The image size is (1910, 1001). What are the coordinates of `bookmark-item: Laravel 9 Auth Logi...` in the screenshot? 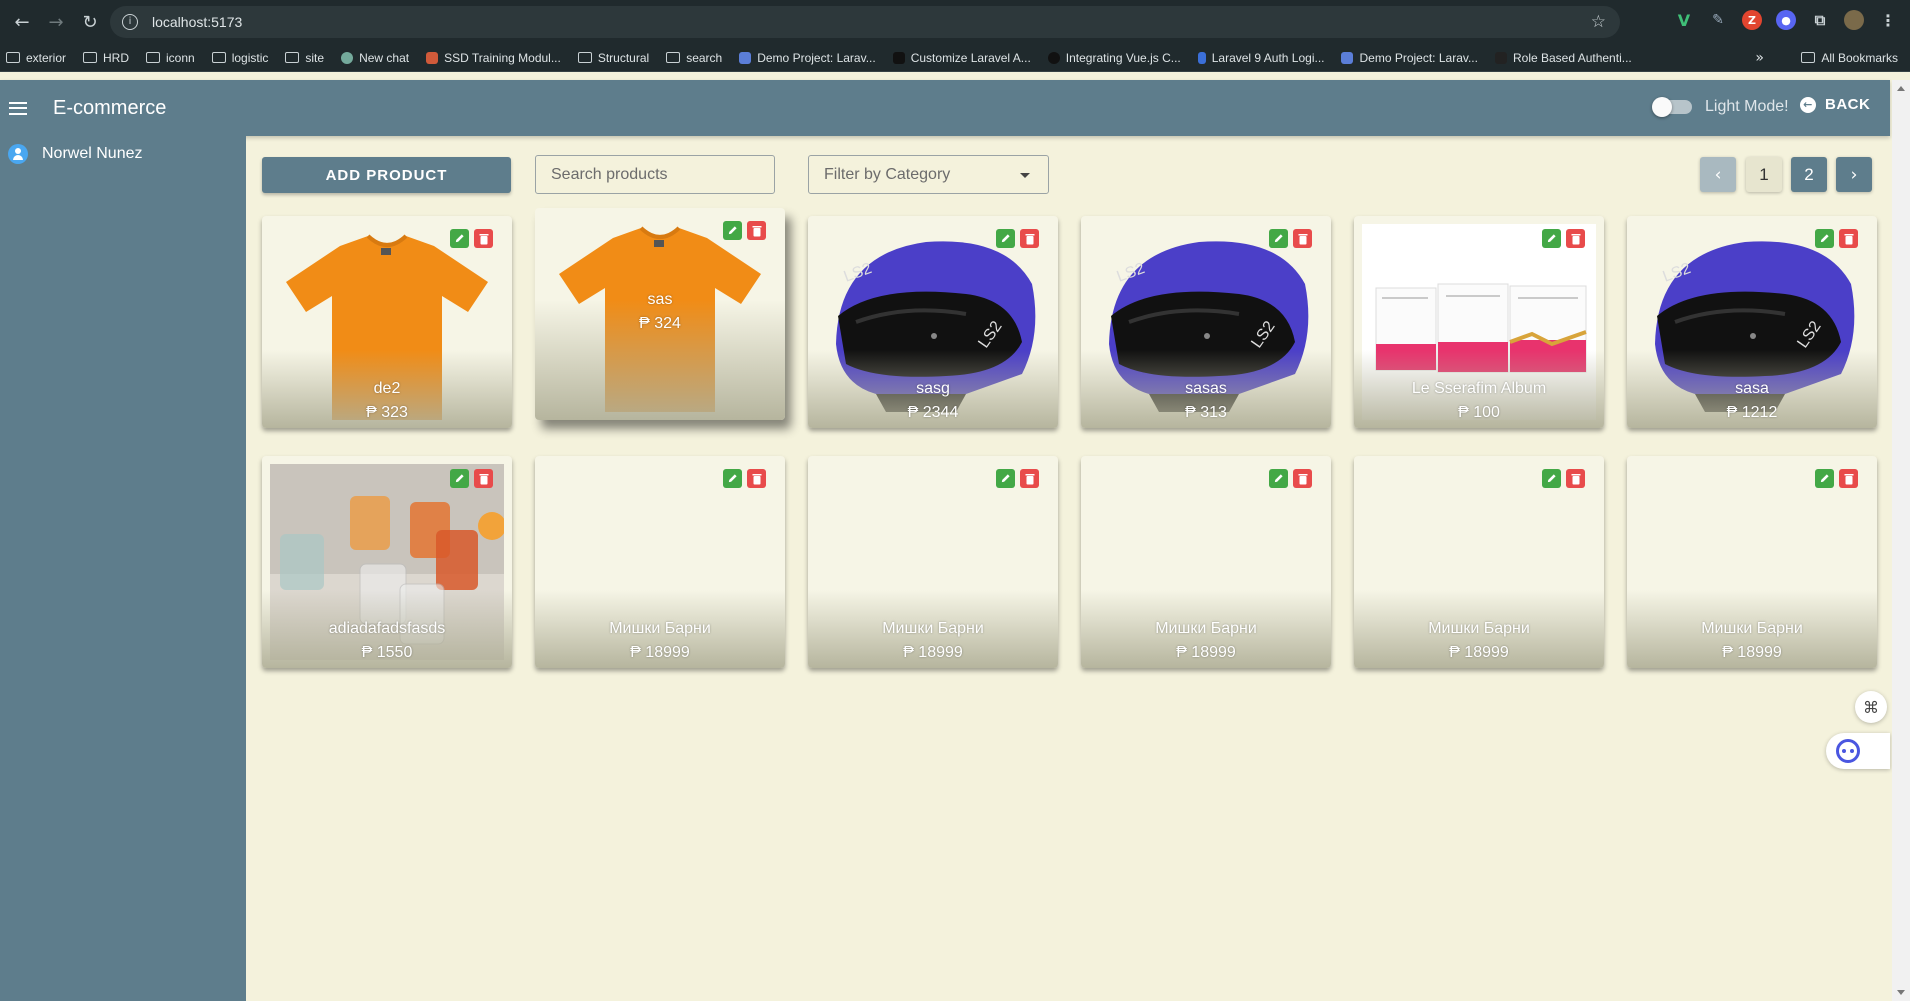 It's located at (1260, 58).